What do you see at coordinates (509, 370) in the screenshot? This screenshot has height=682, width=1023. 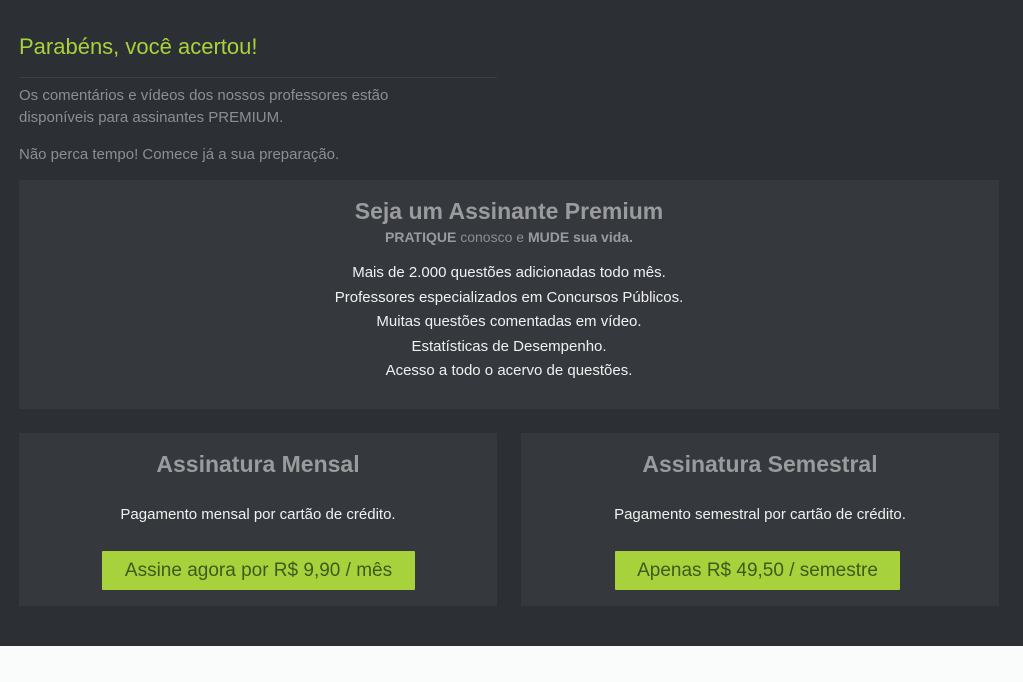 I see `benefit-item: Acesso a todo o acervo de questões.` at bounding box center [509, 370].